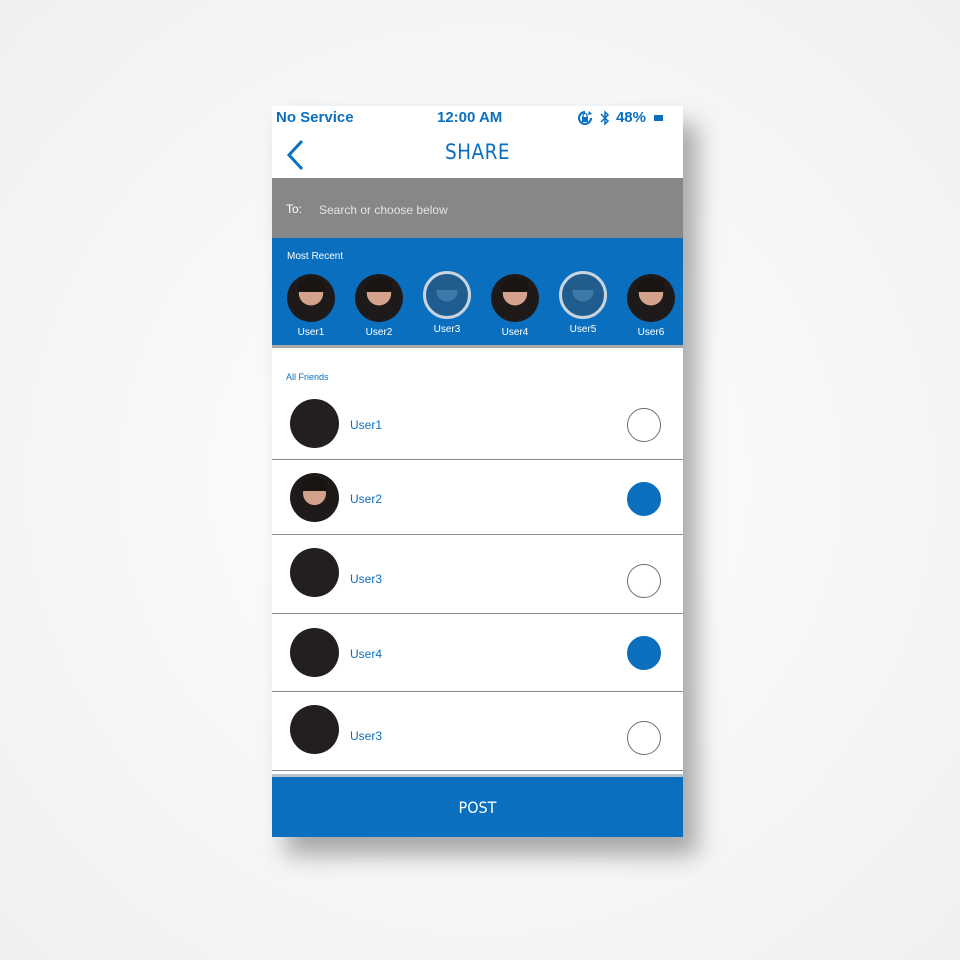 Image resolution: width=960 pixels, height=960 pixels. Describe the element at coordinates (515, 332) in the screenshot. I see `recent-user-name: User4` at that location.